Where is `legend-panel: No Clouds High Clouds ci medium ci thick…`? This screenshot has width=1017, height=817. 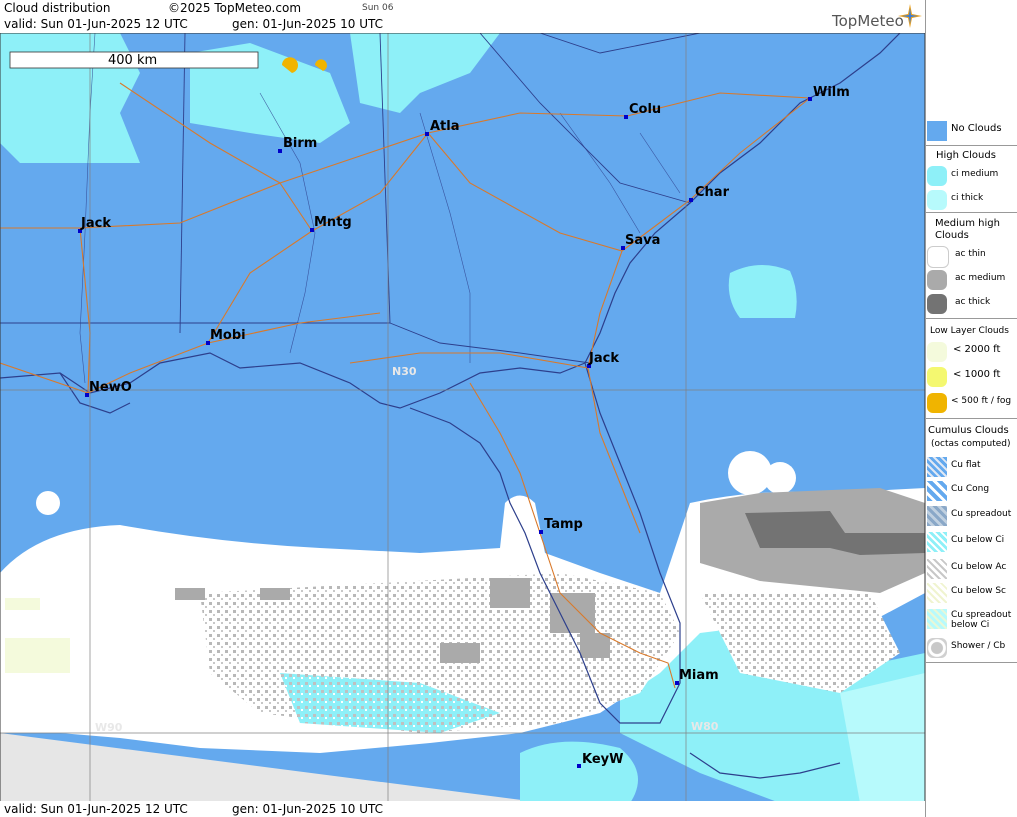
legend-panel: No Clouds High Clouds ci medium ci thick… is located at coordinates (971, 408).